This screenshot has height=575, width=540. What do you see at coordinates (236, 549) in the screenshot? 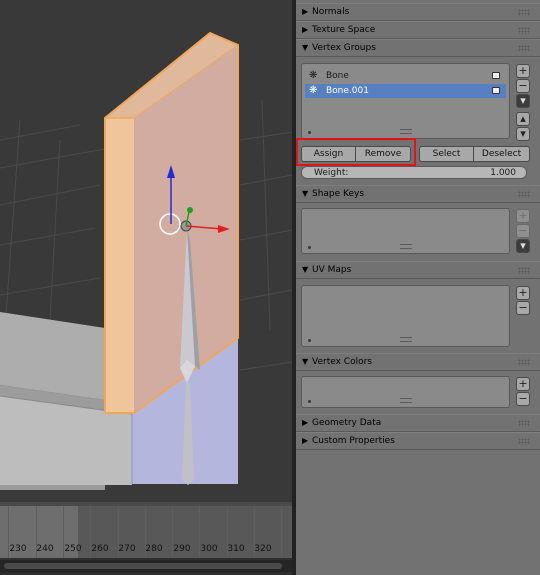
I see `frame-number: 310` at bounding box center [236, 549].